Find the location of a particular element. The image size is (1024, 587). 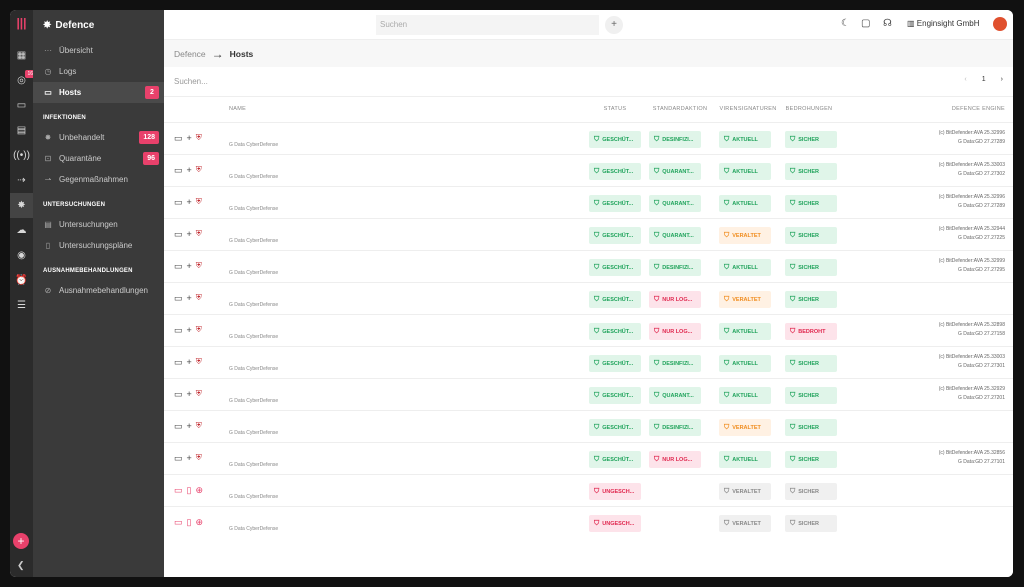

breadcrumb-parent: Defence is located at coordinates (190, 54).